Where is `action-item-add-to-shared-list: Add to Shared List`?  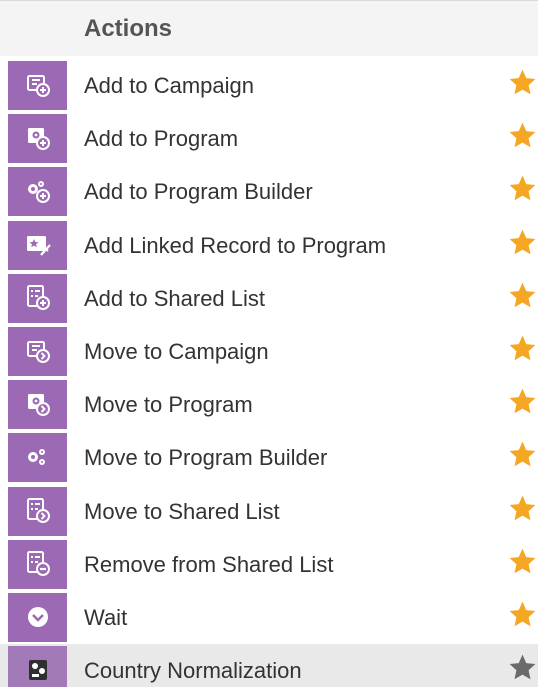
action-item-add-to-shared-list: Add to Shared List is located at coordinates (269, 298).